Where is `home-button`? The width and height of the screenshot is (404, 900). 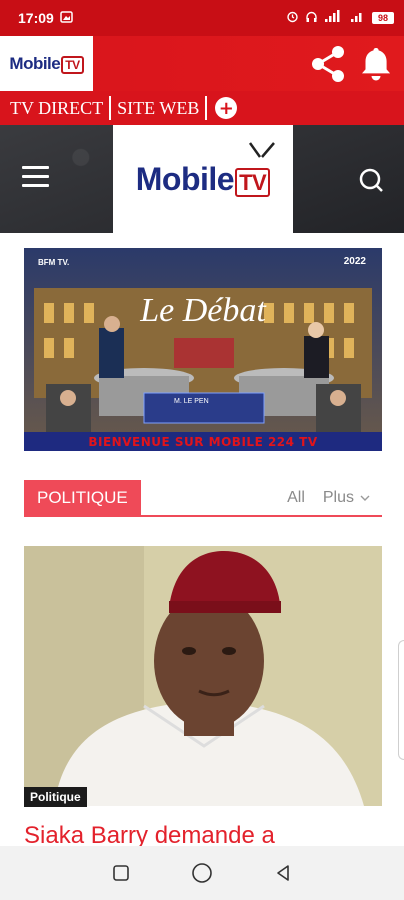 home-button is located at coordinates (202, 873).